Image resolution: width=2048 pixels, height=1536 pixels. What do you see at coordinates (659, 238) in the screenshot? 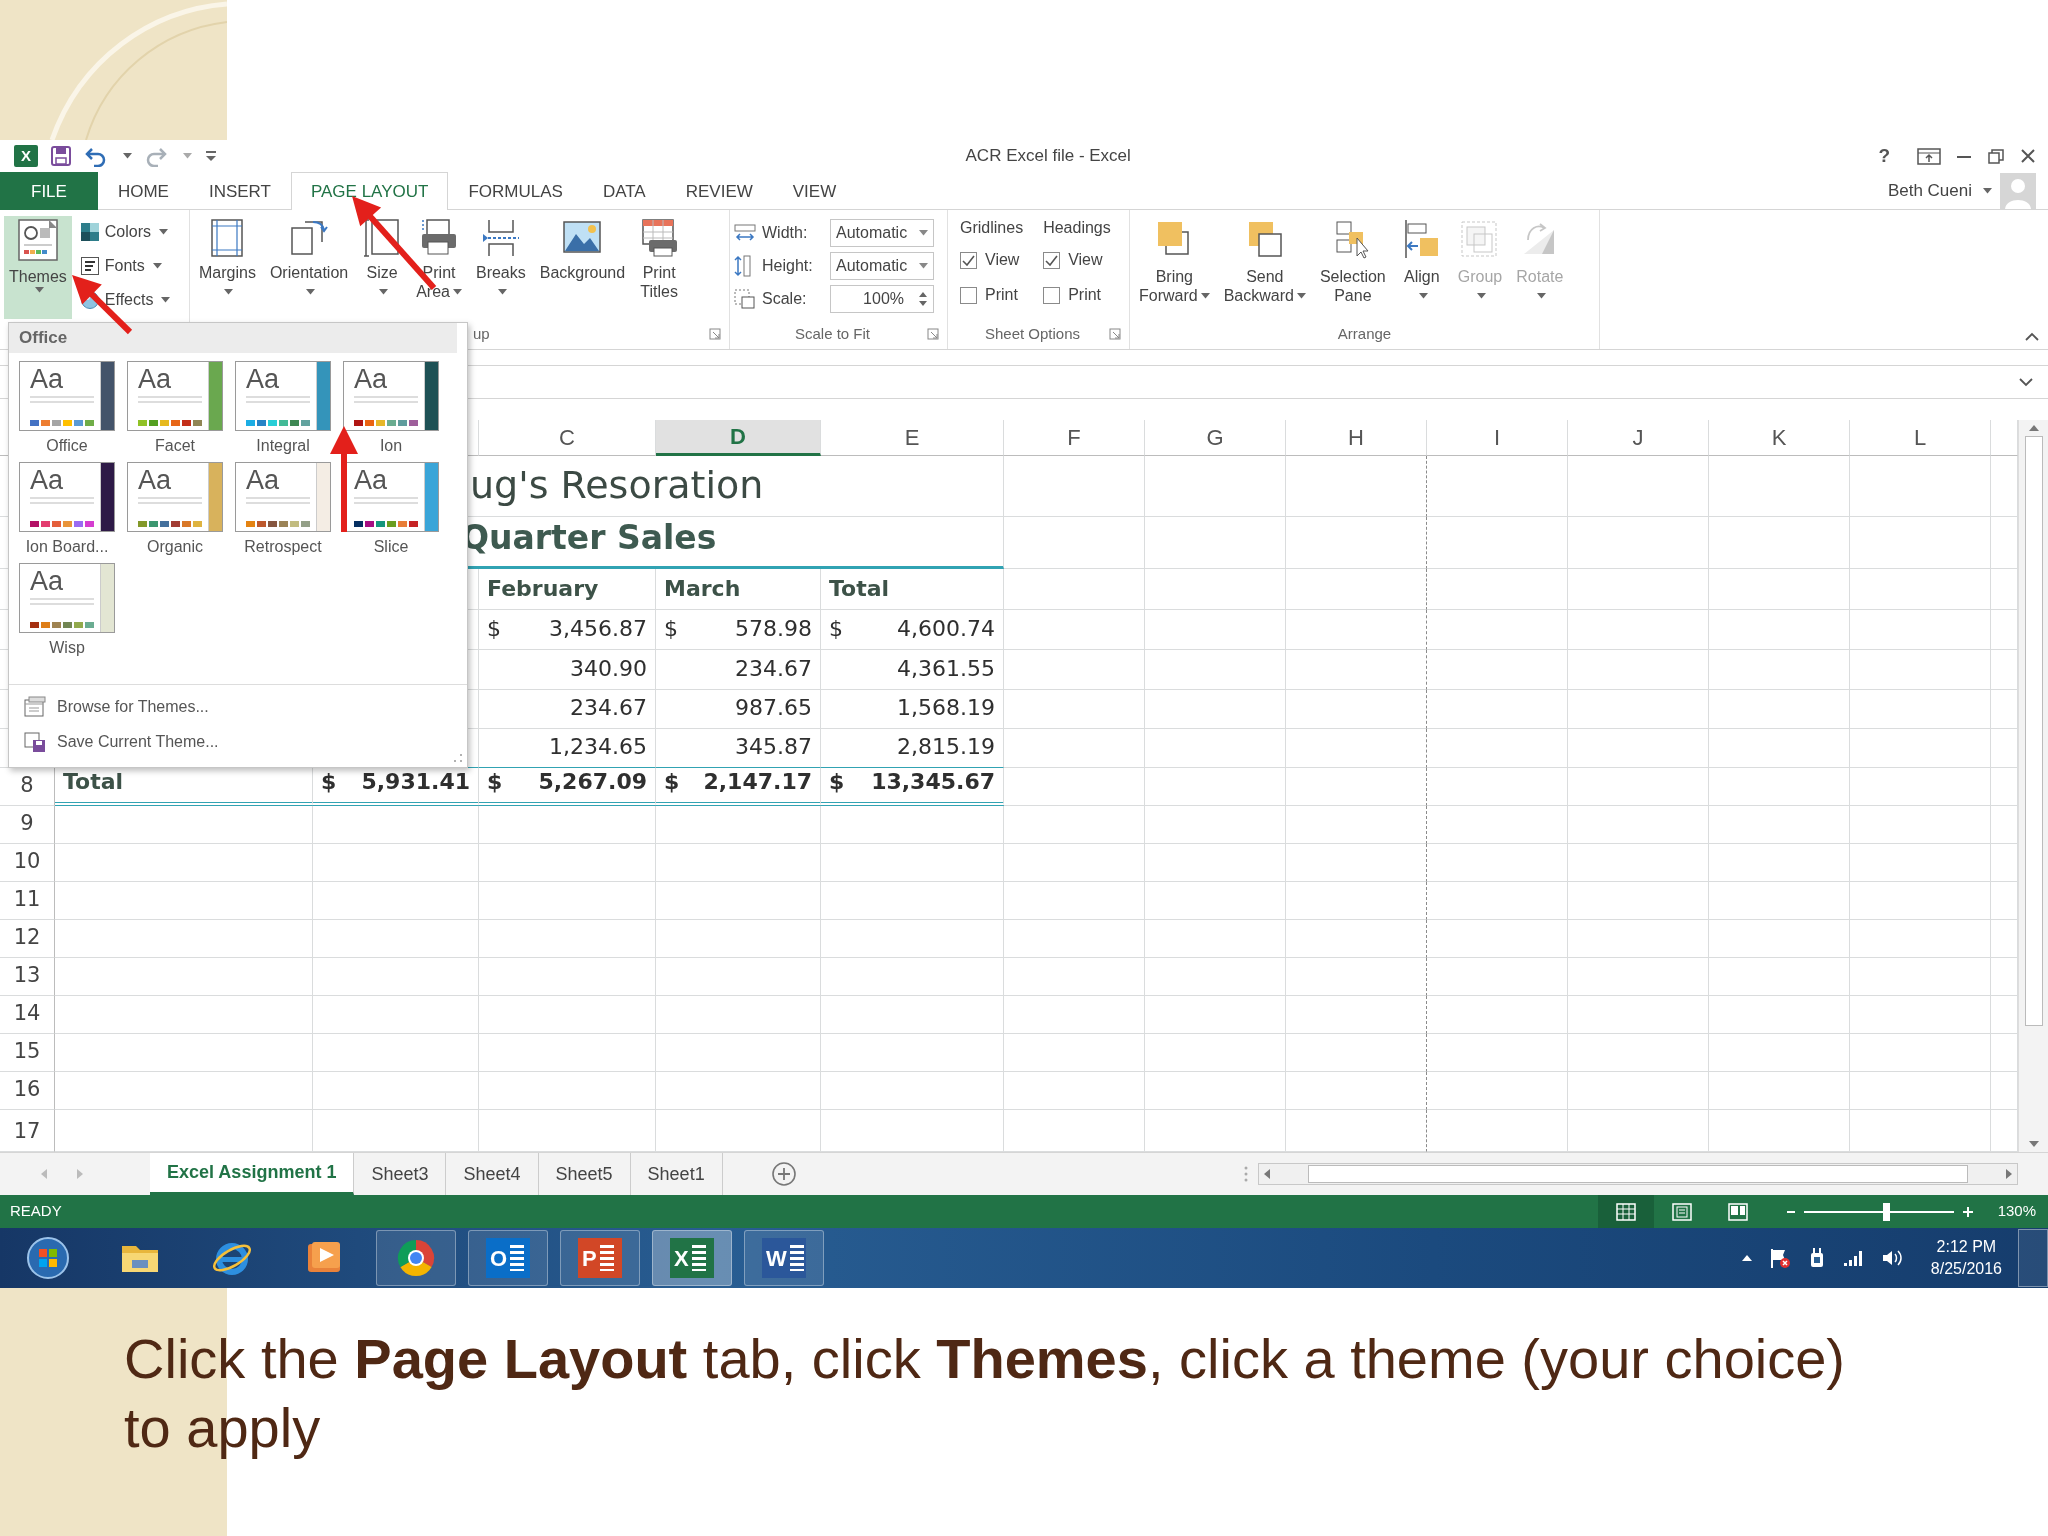
I see `print-titles-icon` at bounding box center [659, 238].